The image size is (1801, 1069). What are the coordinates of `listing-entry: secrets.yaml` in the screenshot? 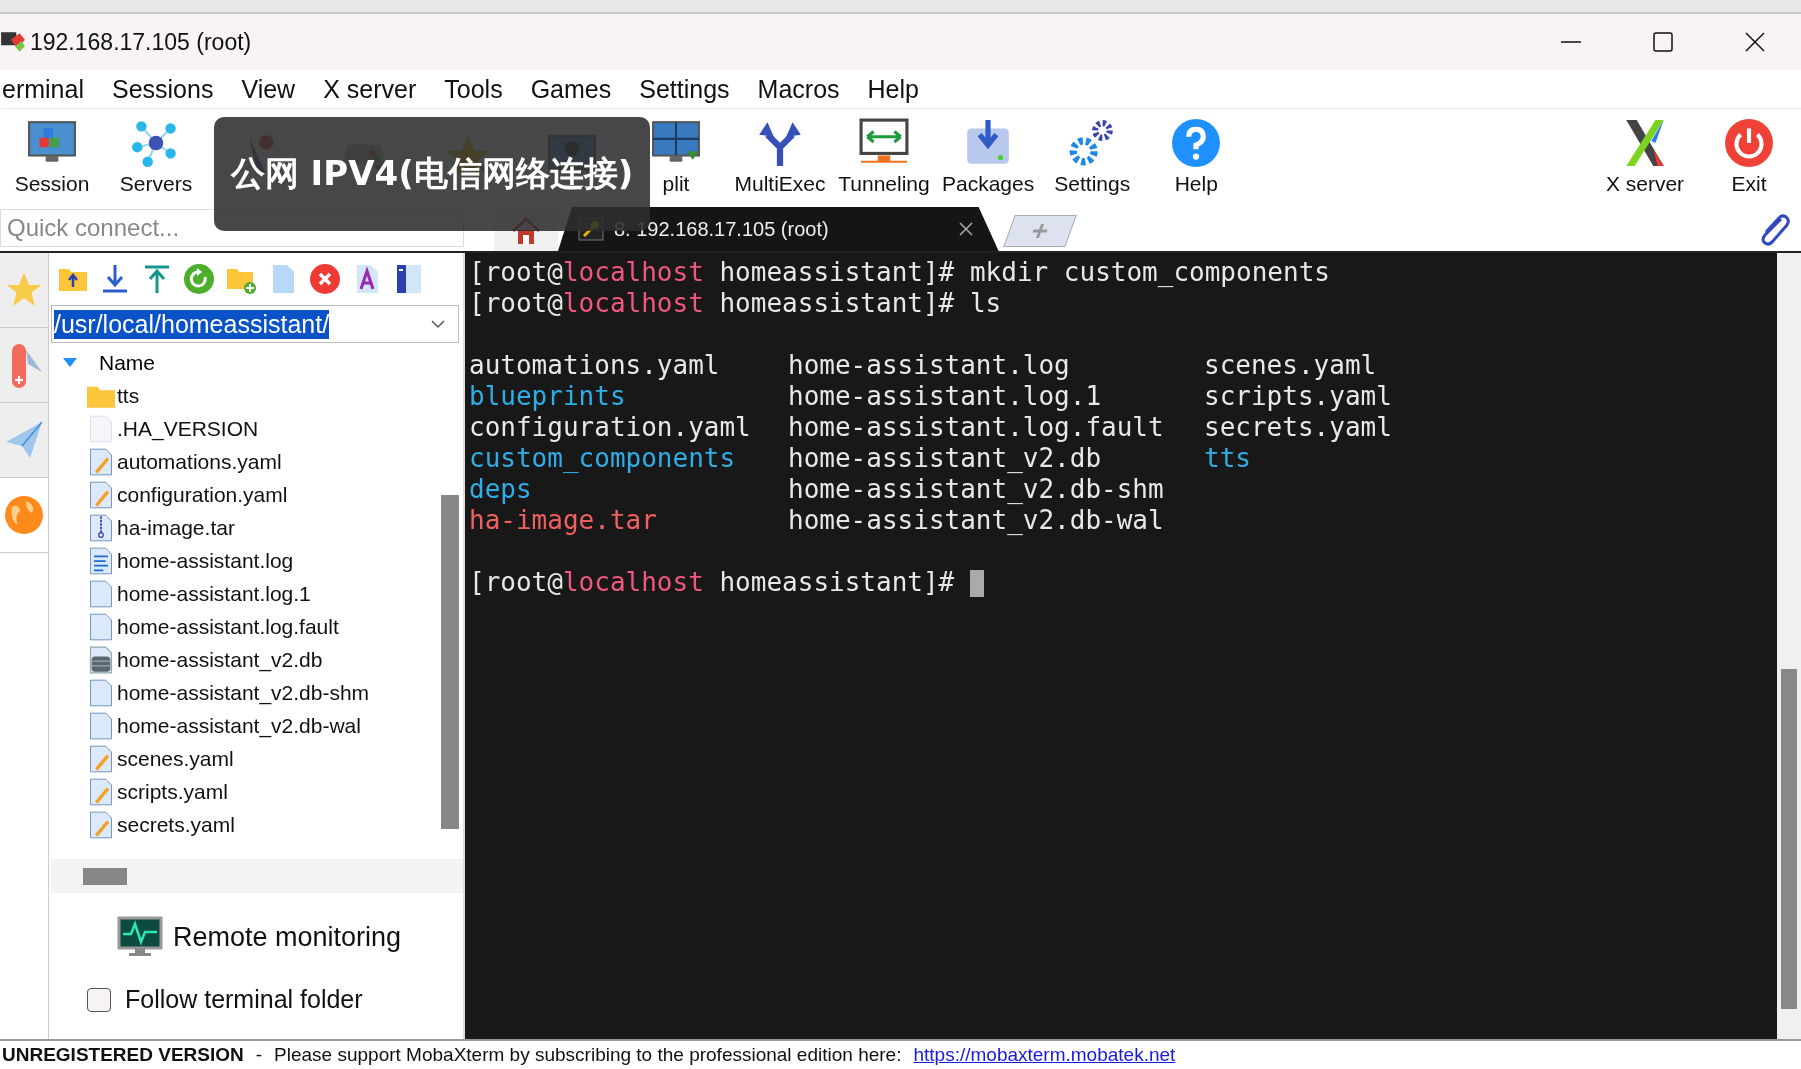 It's located at (1298, 427).